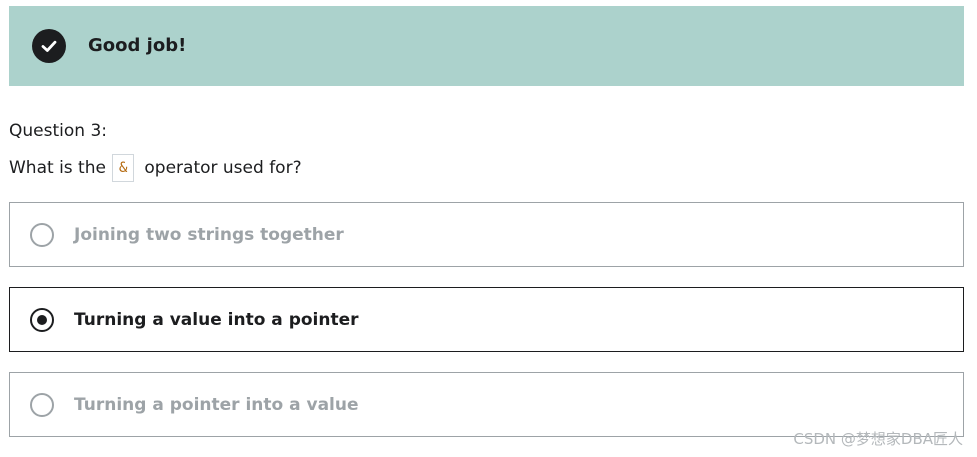 This screenshot has width=977, height=457. I want to click on watermark: CSDN @梦想家DBA匠人, so click(878, 439).